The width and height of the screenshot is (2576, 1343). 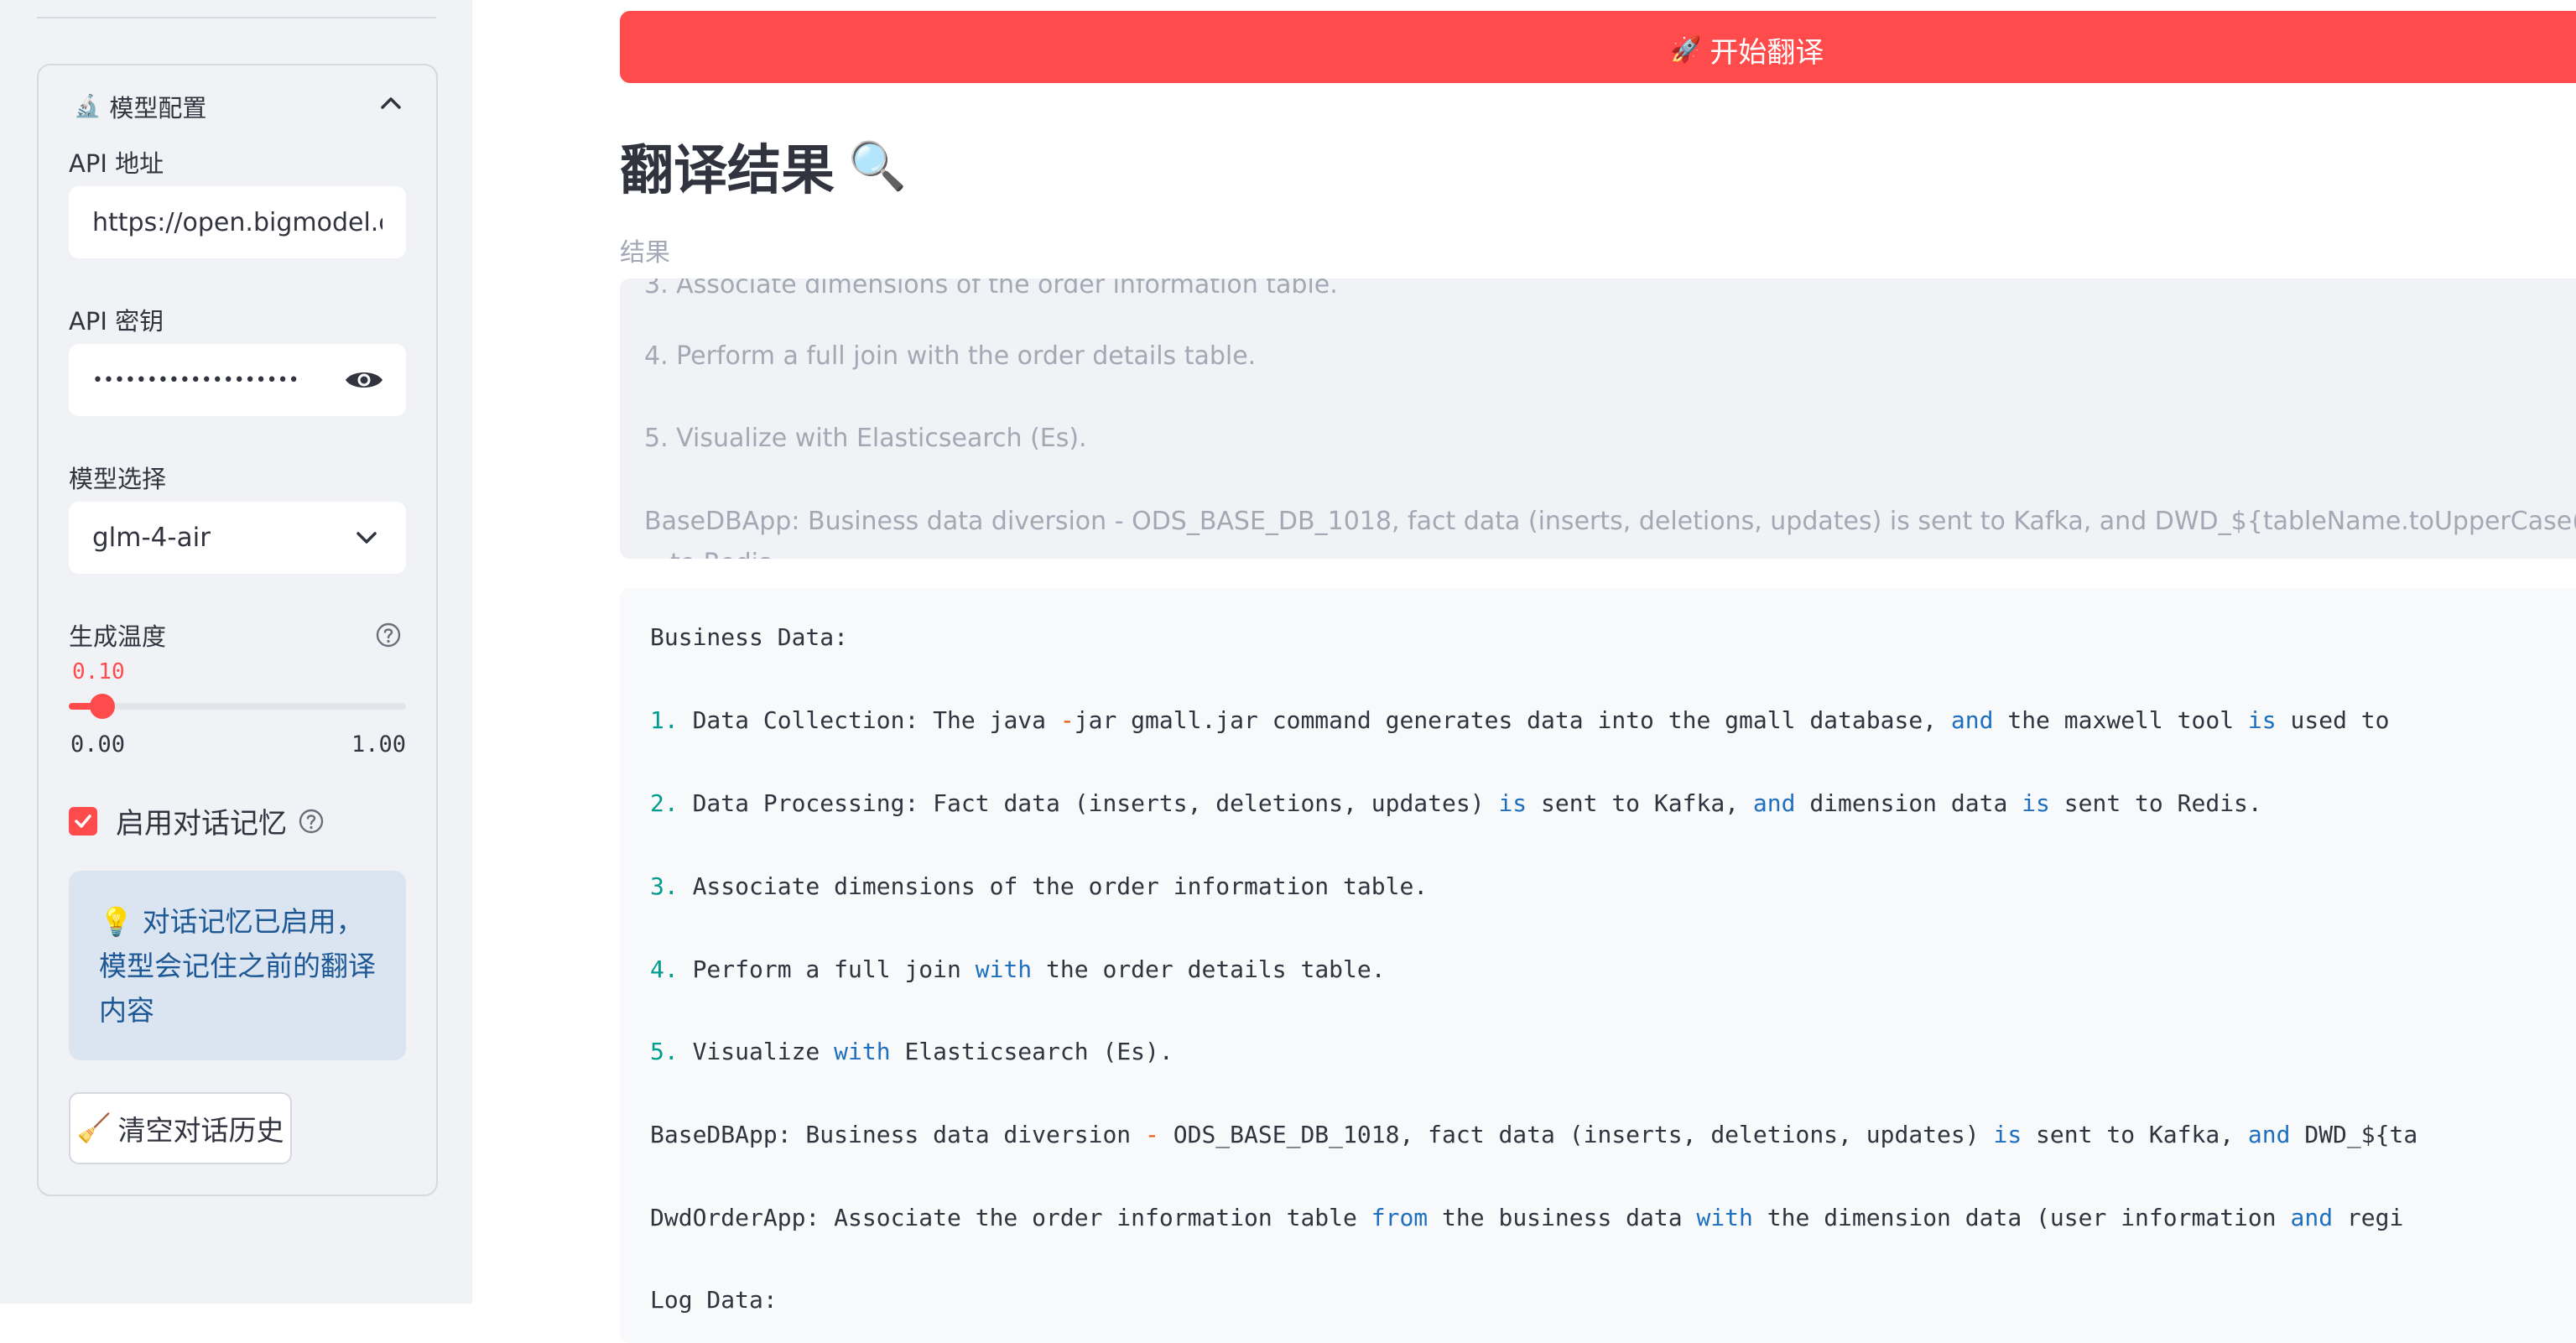 I want to click on api-url-field, so click(x=237, y=222).